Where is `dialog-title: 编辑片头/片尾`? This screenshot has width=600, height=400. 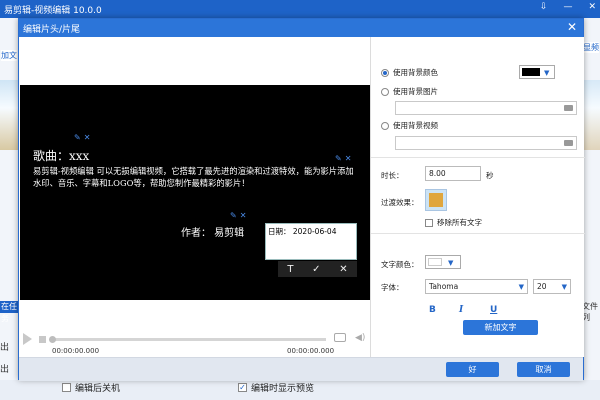
dialog-title: 编辑片头/片尾 is located at coordinates (52, 30).